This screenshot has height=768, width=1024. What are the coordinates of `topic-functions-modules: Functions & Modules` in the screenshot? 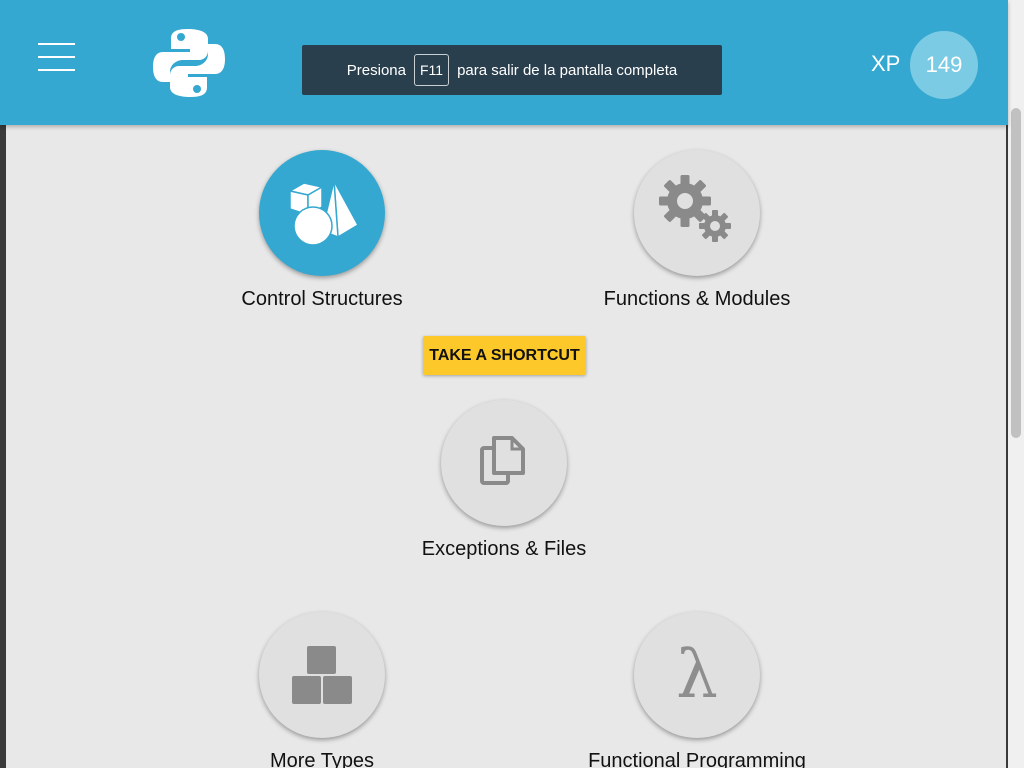 It's located at (697, 230).